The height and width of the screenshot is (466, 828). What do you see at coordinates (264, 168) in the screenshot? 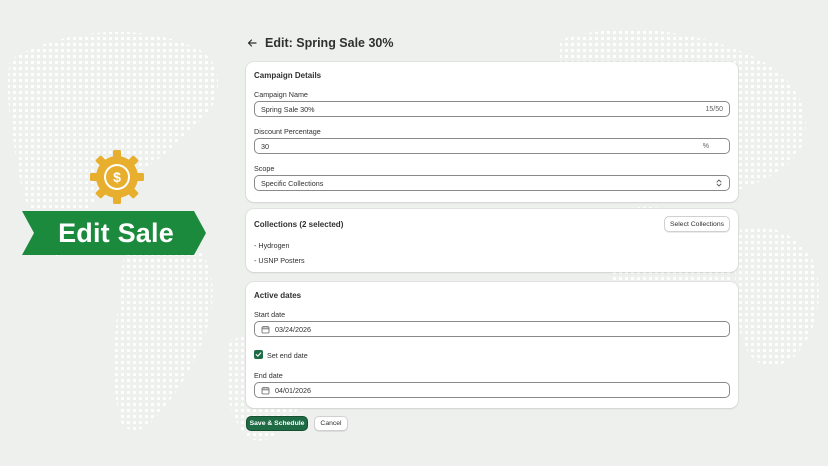
I see `scope-label: Scope` at bounding box center [264, 168].